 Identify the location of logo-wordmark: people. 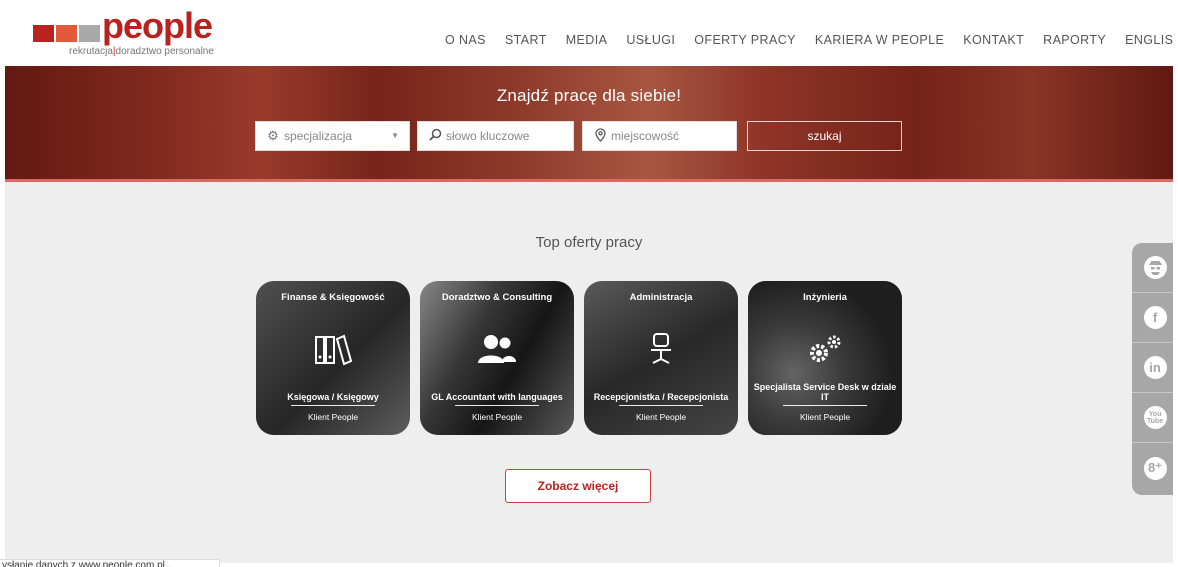
(157, 25).